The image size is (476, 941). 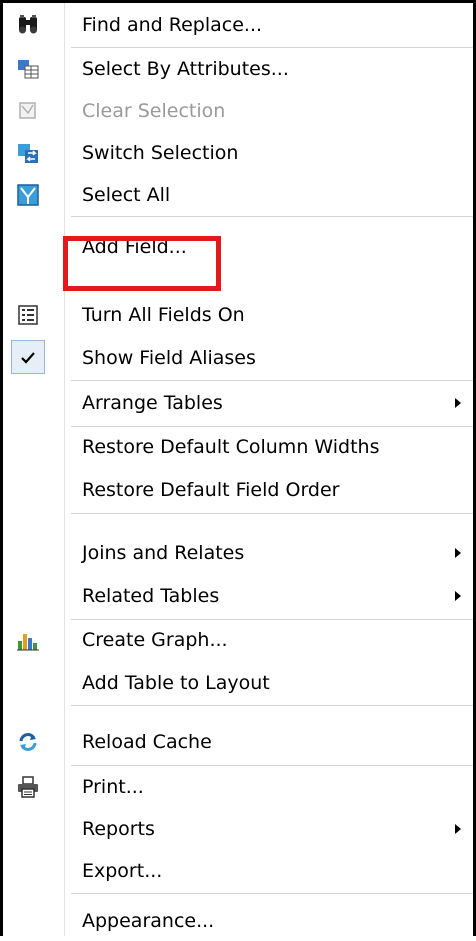 What do you see at coordinates (176, 683) in the screenshot?
I see `menu-item-label: Add Table to Layout` at bounding box center [176, 683].